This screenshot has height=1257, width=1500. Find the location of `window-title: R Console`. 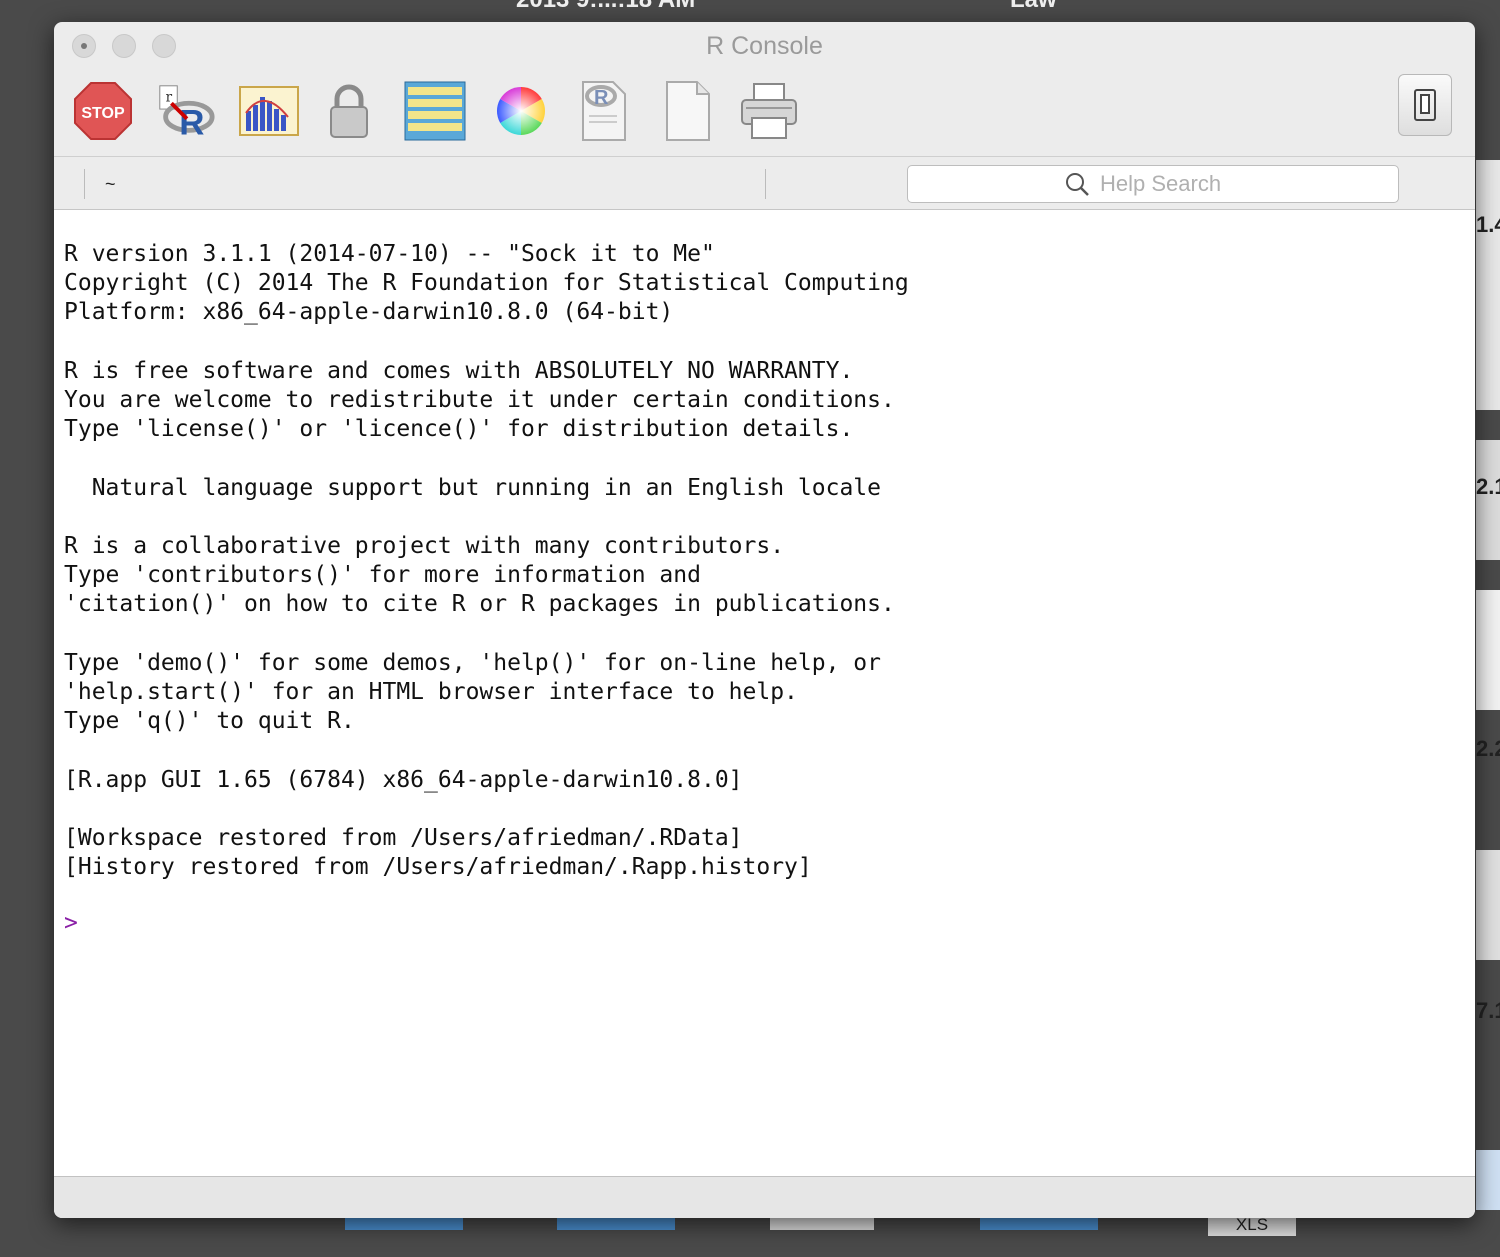

window-title: R Console is located at coordinates (764, 46).